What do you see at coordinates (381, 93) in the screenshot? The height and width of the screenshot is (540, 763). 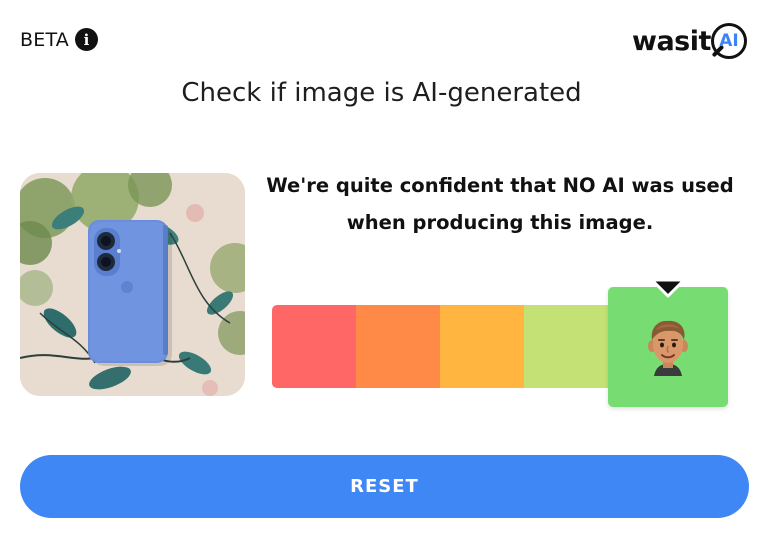 I see `page-title: Check if image is AI-generated` at bounding box center [381, 93].